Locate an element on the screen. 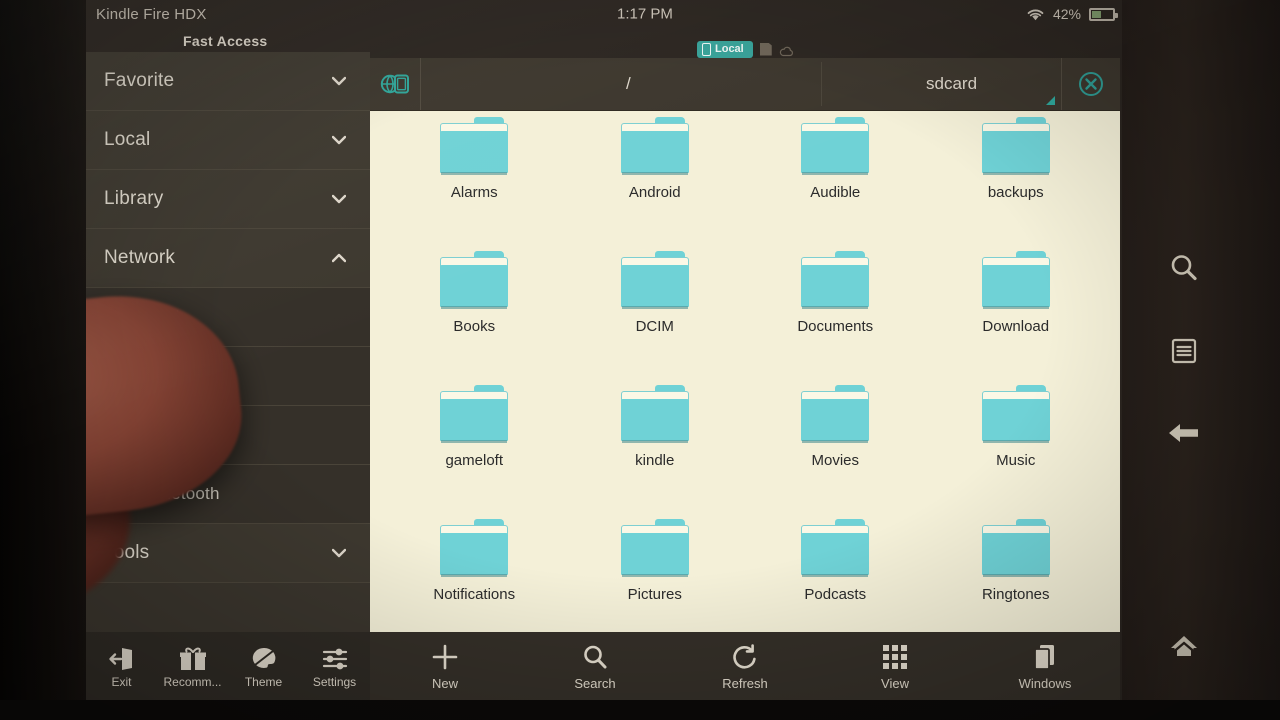 Image resolution: width=1280 pixels, height=720 pixels. file-item: Books is located at coordinates (474, 314).